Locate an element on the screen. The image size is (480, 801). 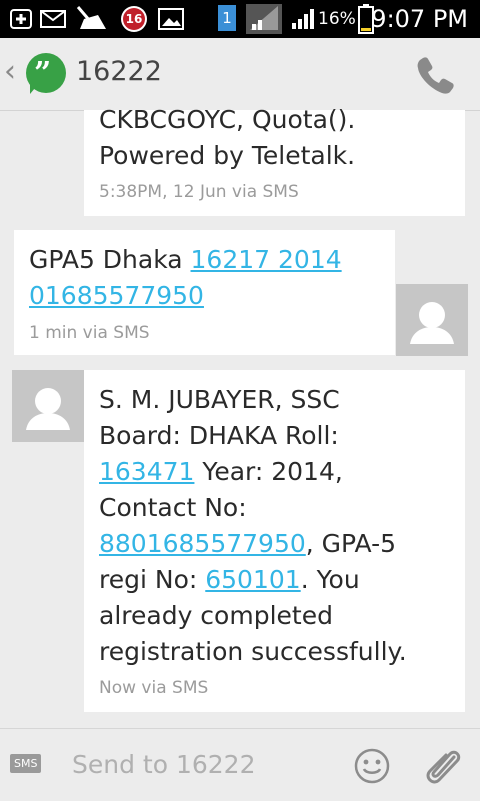
roll-number-link: 16217 2014 is located at coordinates (266, 259).